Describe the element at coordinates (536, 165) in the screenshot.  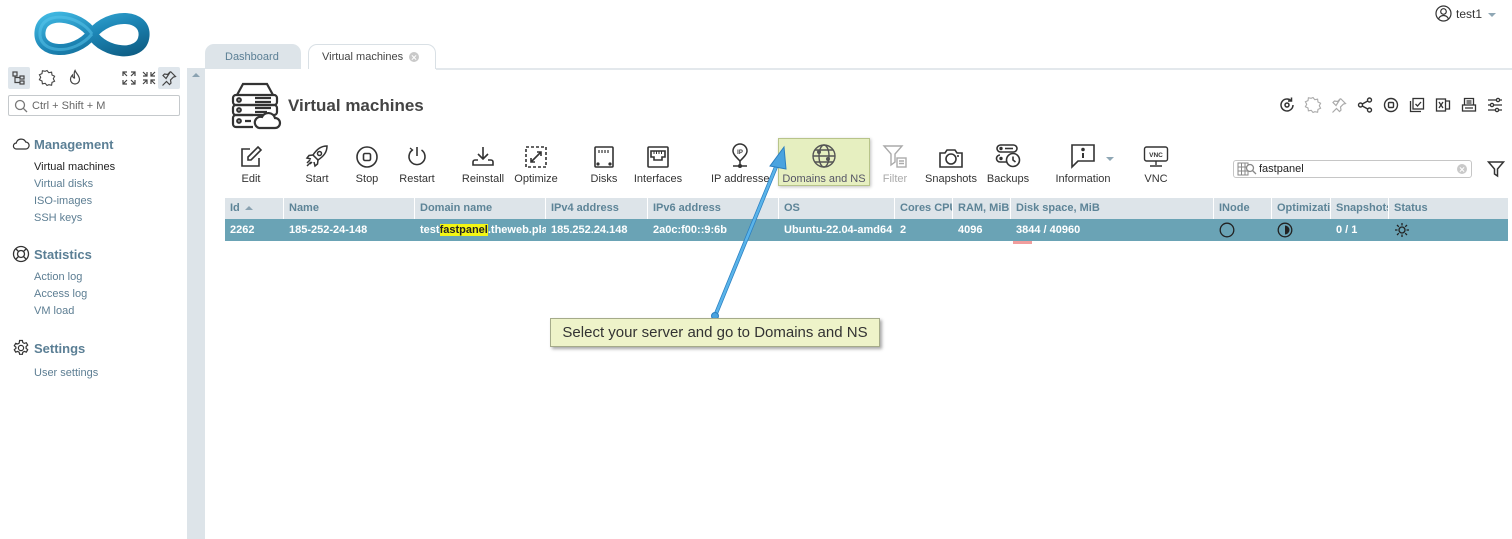
I see `optimize-button: Optimize` at that location.